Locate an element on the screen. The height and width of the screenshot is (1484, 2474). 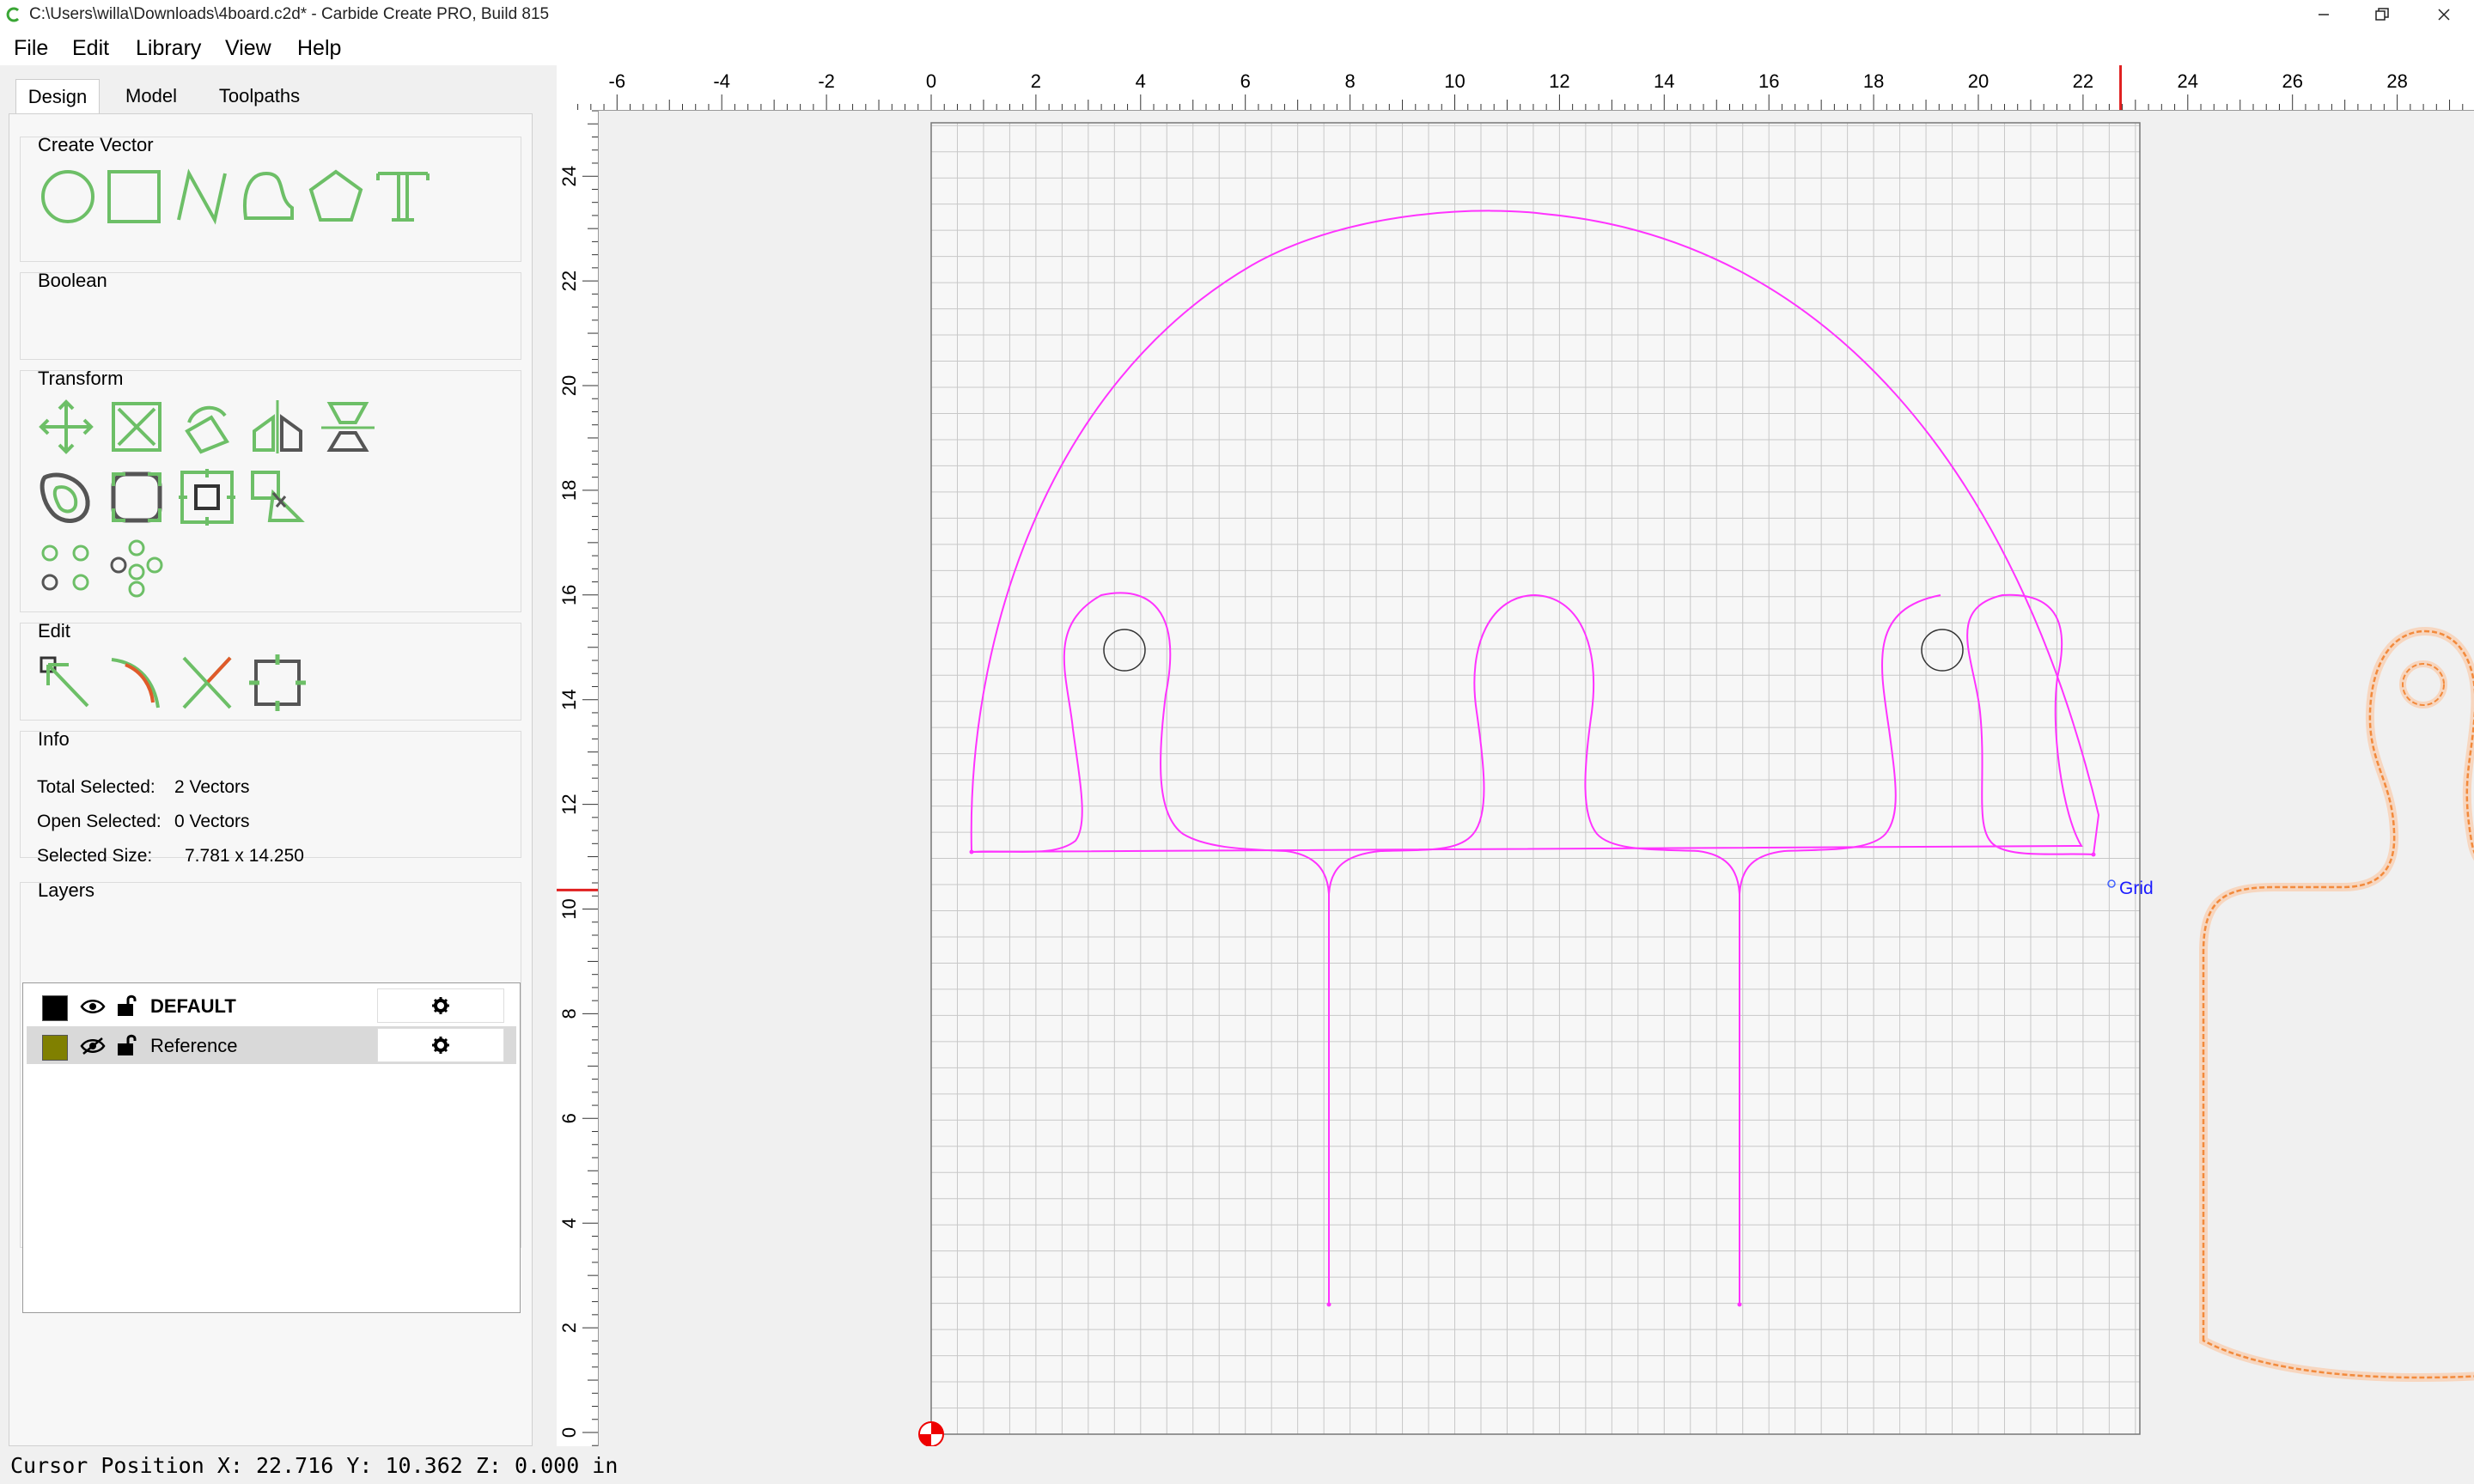
reference-board-toolpath is located at coordinates (2338, 1004).